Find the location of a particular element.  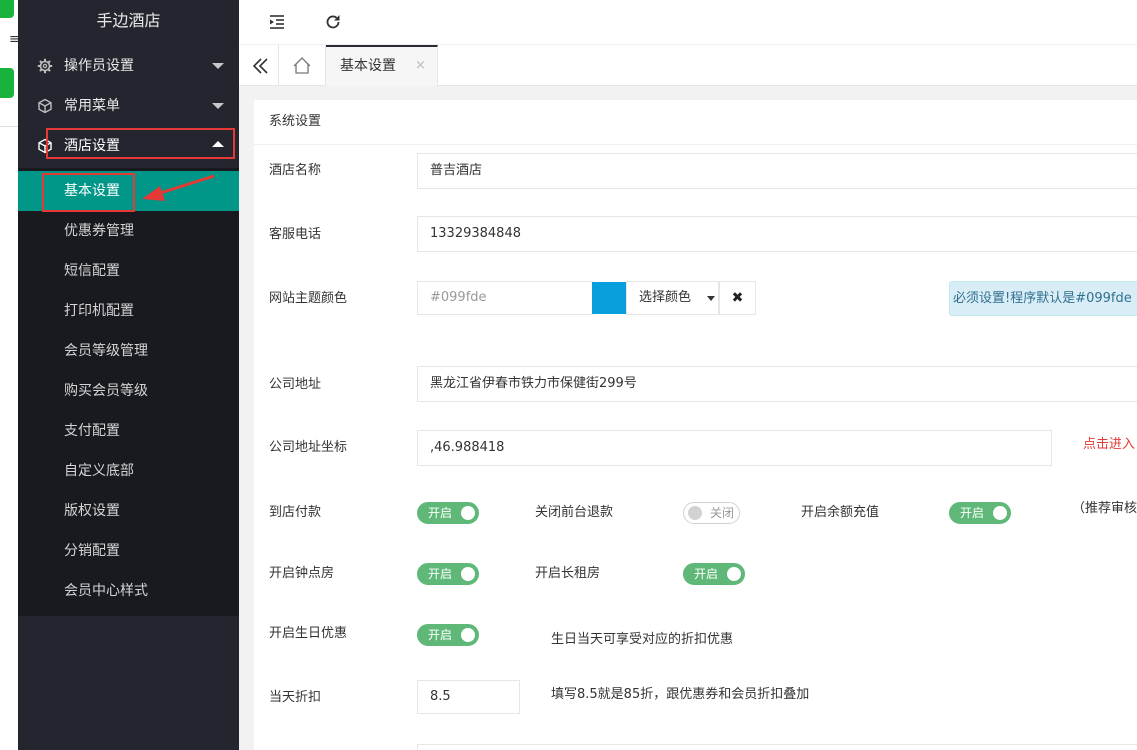

tab-scroll-left-button is located at coordinates (259, 65).